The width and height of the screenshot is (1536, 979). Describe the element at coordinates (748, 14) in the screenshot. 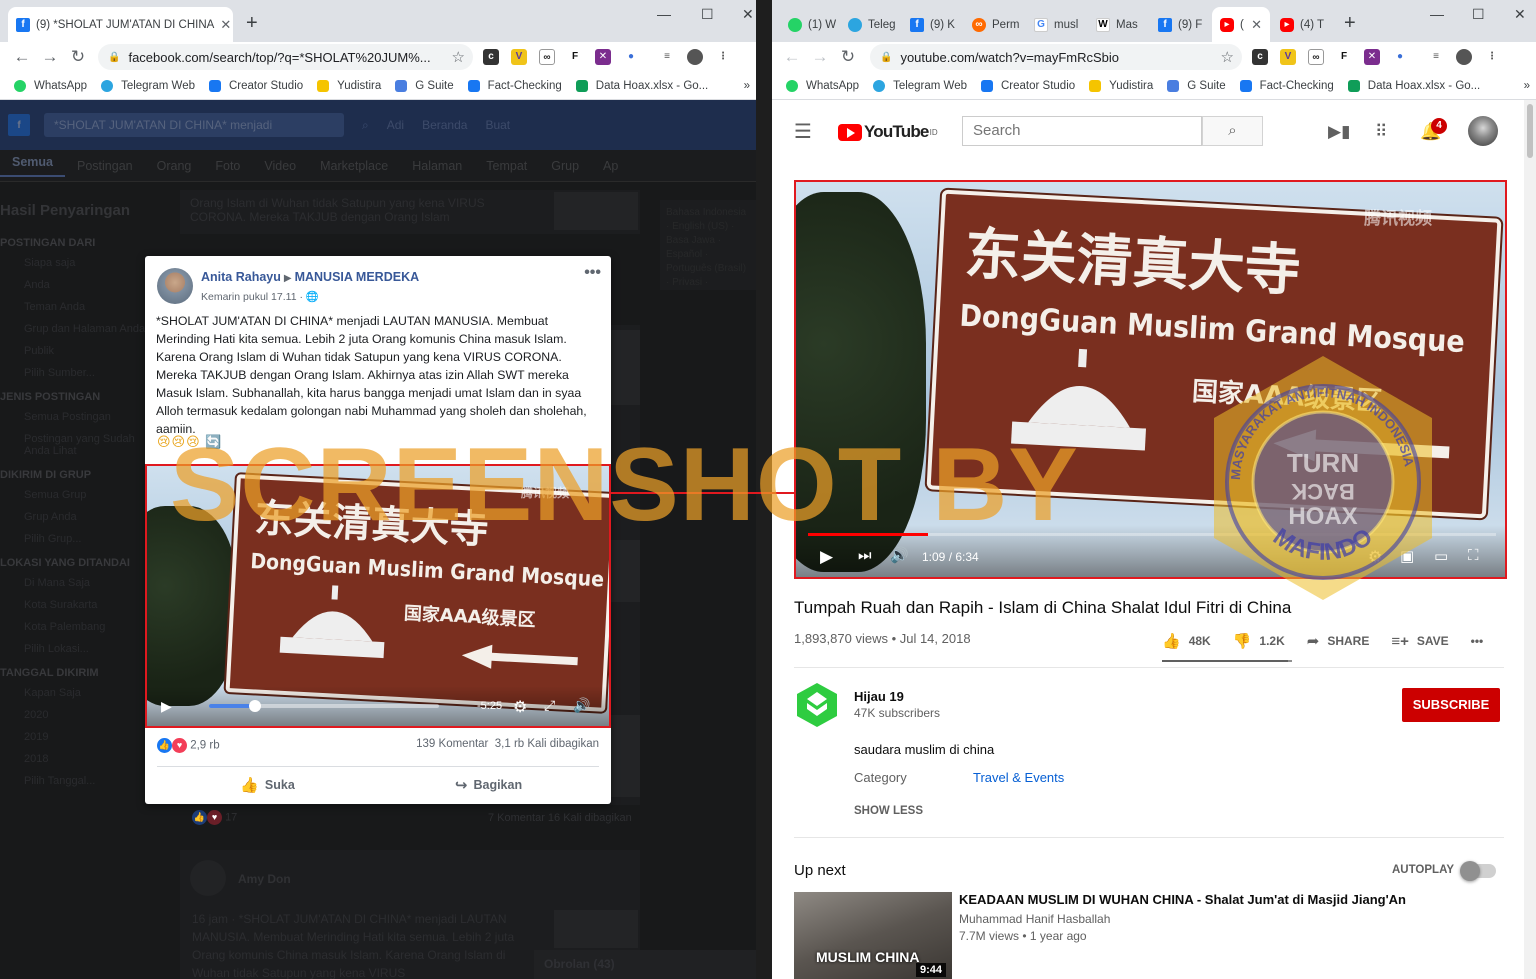

I see `close-window-icon: ✕` at that location.